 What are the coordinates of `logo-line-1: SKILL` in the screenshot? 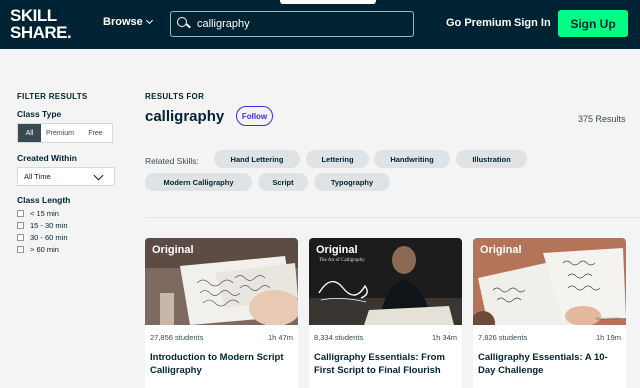 It's located at (33, 15).